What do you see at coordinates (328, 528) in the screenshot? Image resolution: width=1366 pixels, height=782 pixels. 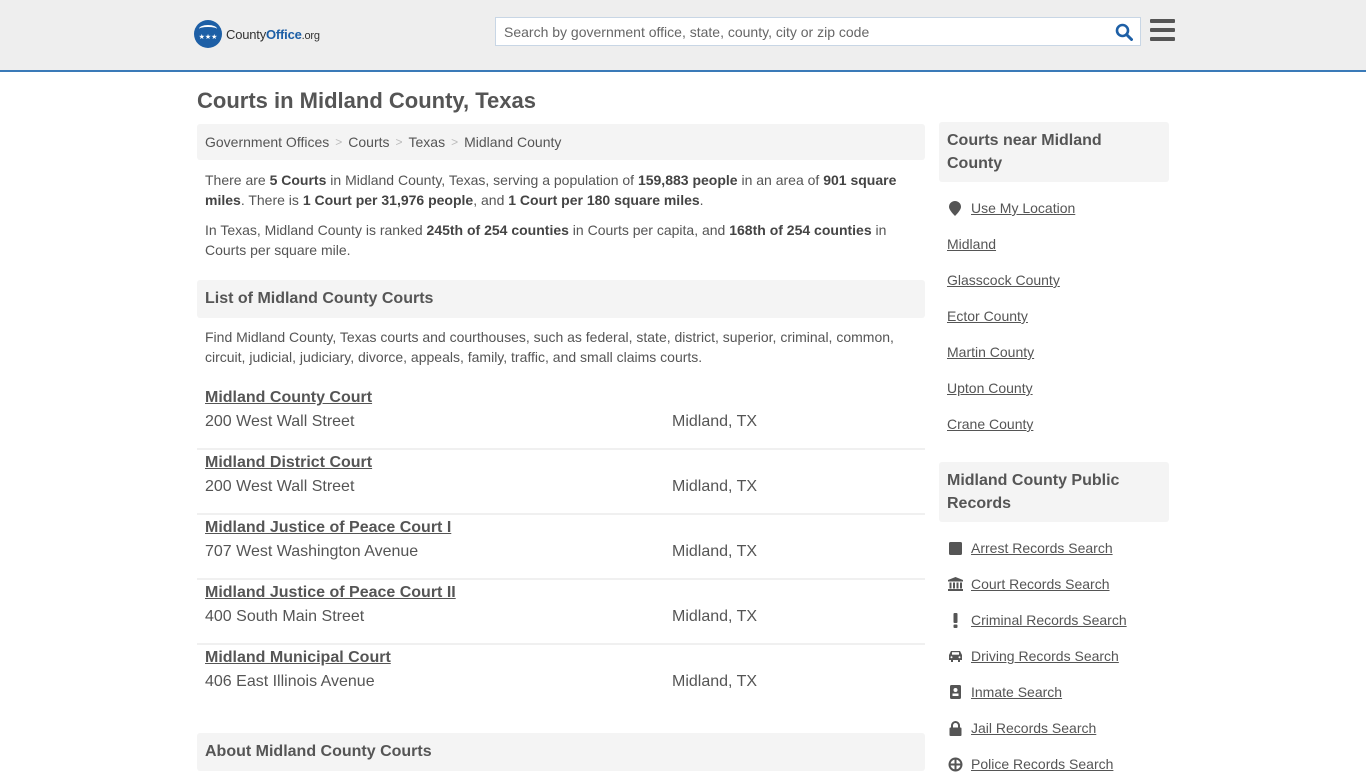 I see `court-name-link: Midland Justice of Peace Court I` at bounding box center [328, 528].